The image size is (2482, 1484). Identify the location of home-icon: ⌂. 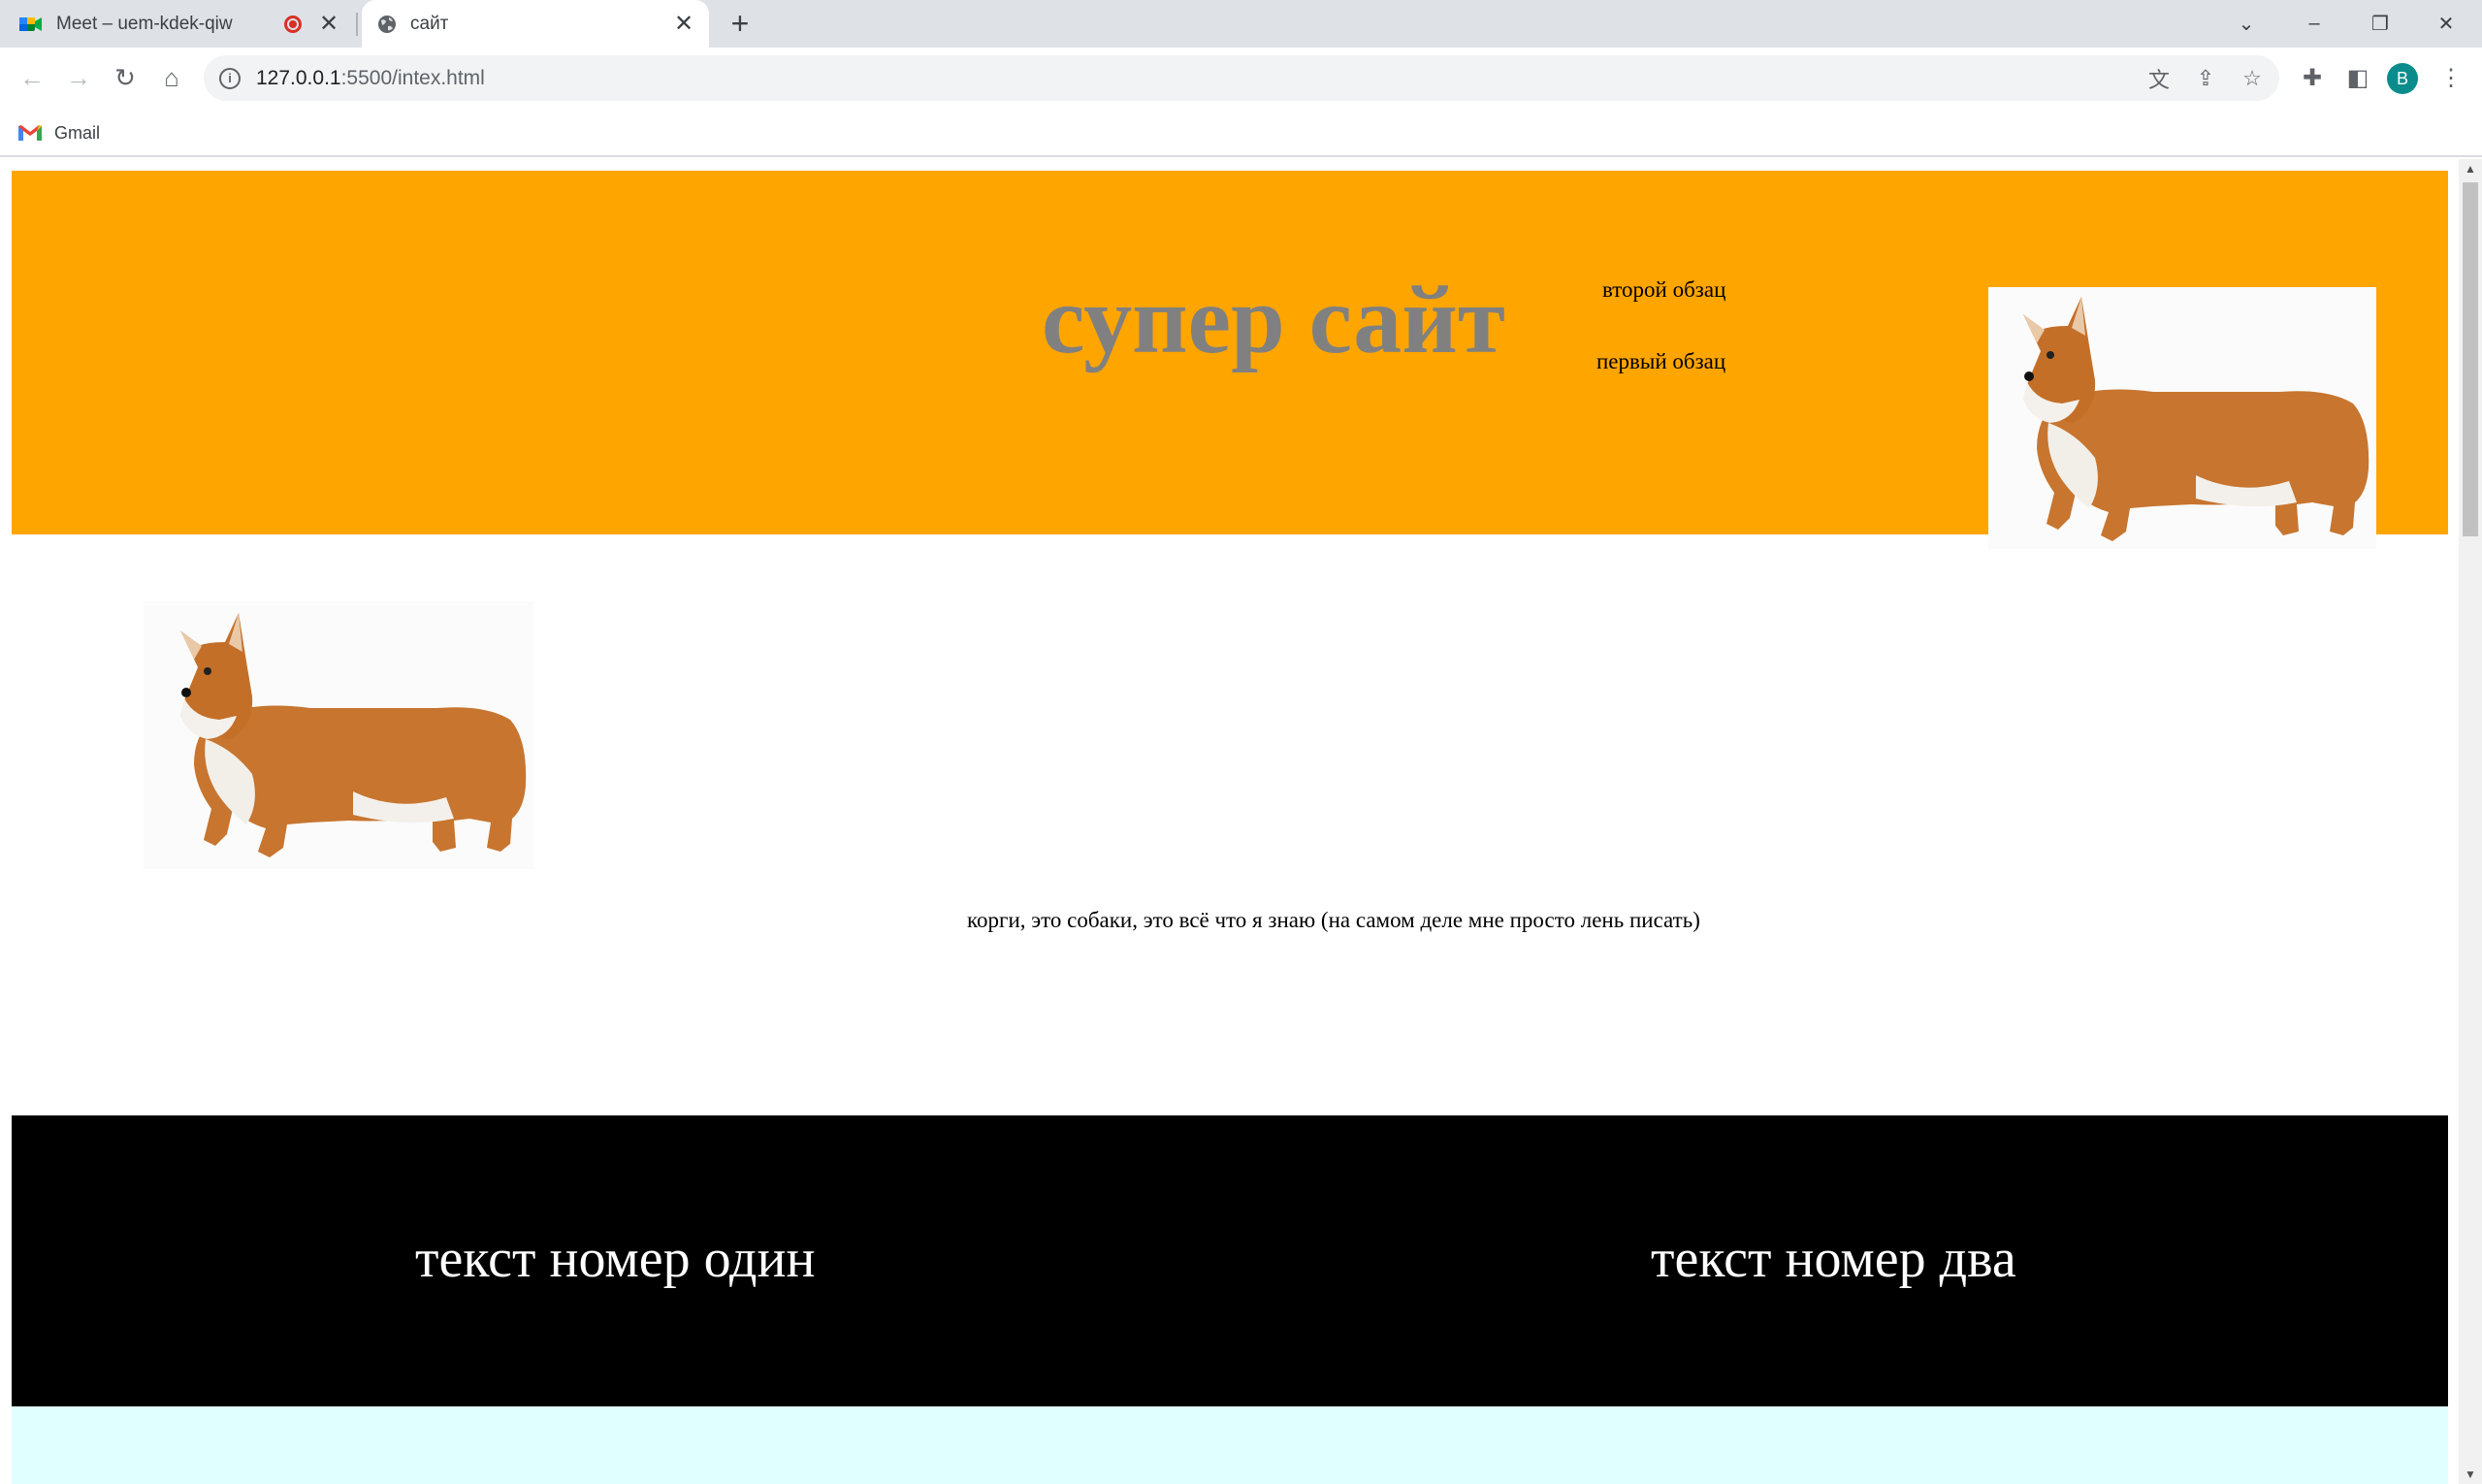
(171, 77).